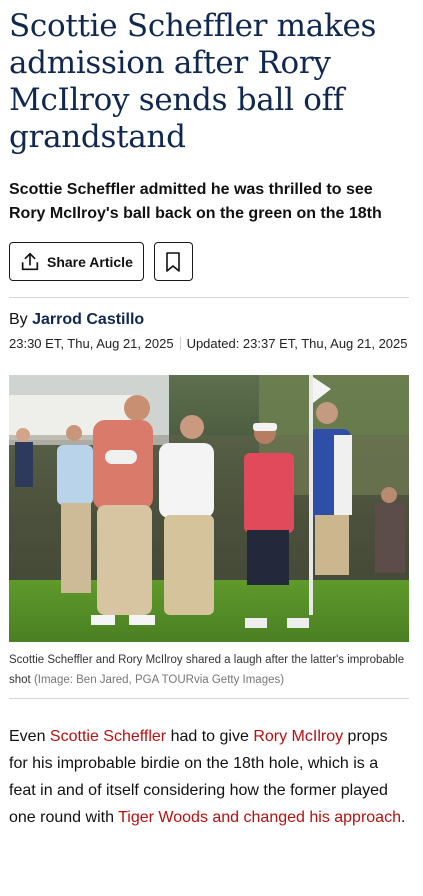 This screenshot has width=423, height=896. What do you see at coordinates (108, 736) in the screenshot?
I see `scottie-scheffler-link: Scottie Scheffler` at bounding box center [108, 736].